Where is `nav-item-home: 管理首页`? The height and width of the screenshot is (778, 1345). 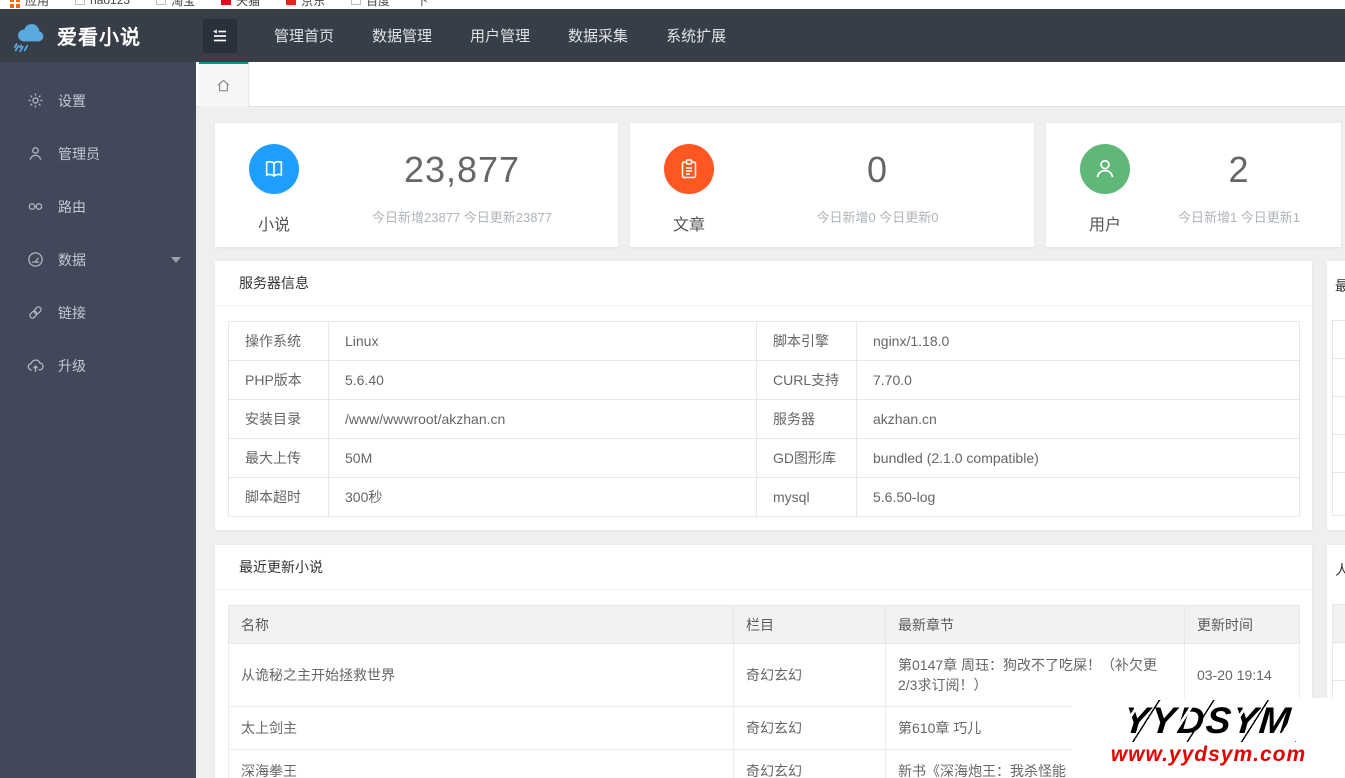
nav-item-home: 管理首页 is located at coordinates (304, 35).